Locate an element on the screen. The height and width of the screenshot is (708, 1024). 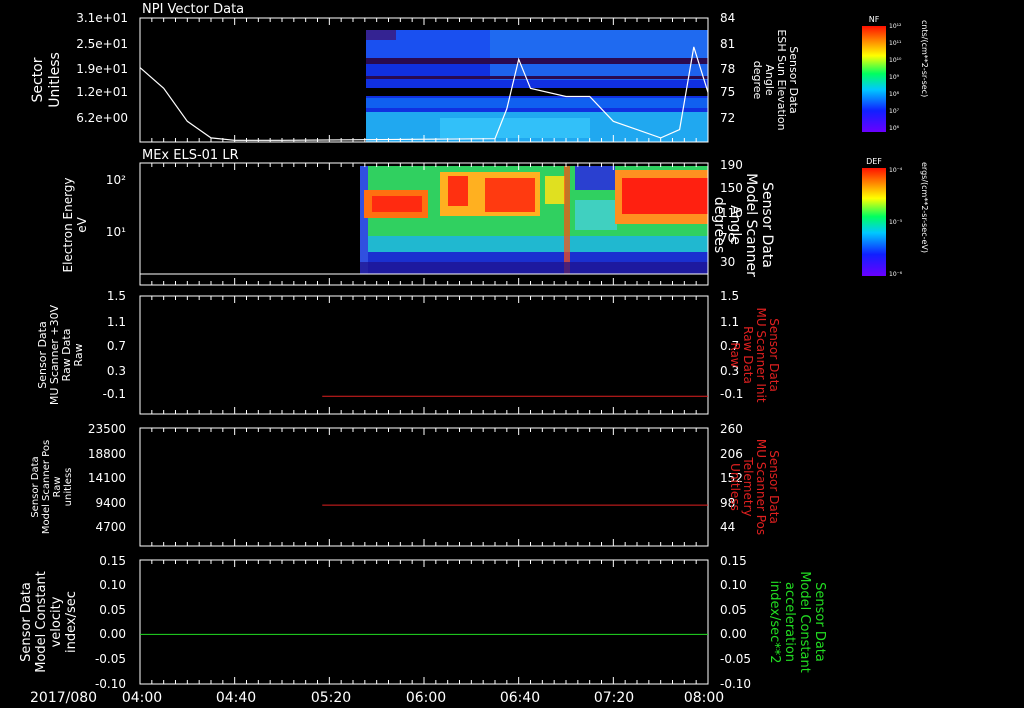
colorbar-nf-tick: 10⁸ is located at coordinates (894, 94).